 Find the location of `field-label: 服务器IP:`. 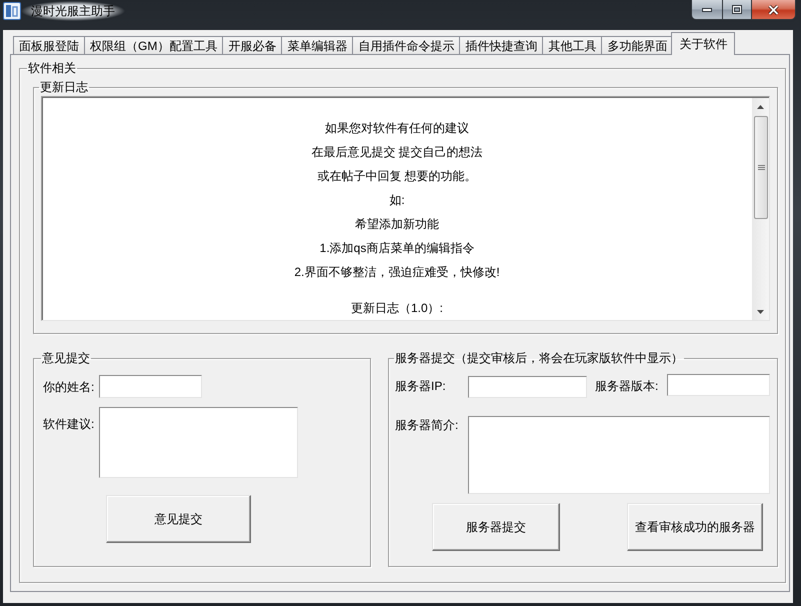

field-label: 服务器IP: is located at coordinates (421, 386).